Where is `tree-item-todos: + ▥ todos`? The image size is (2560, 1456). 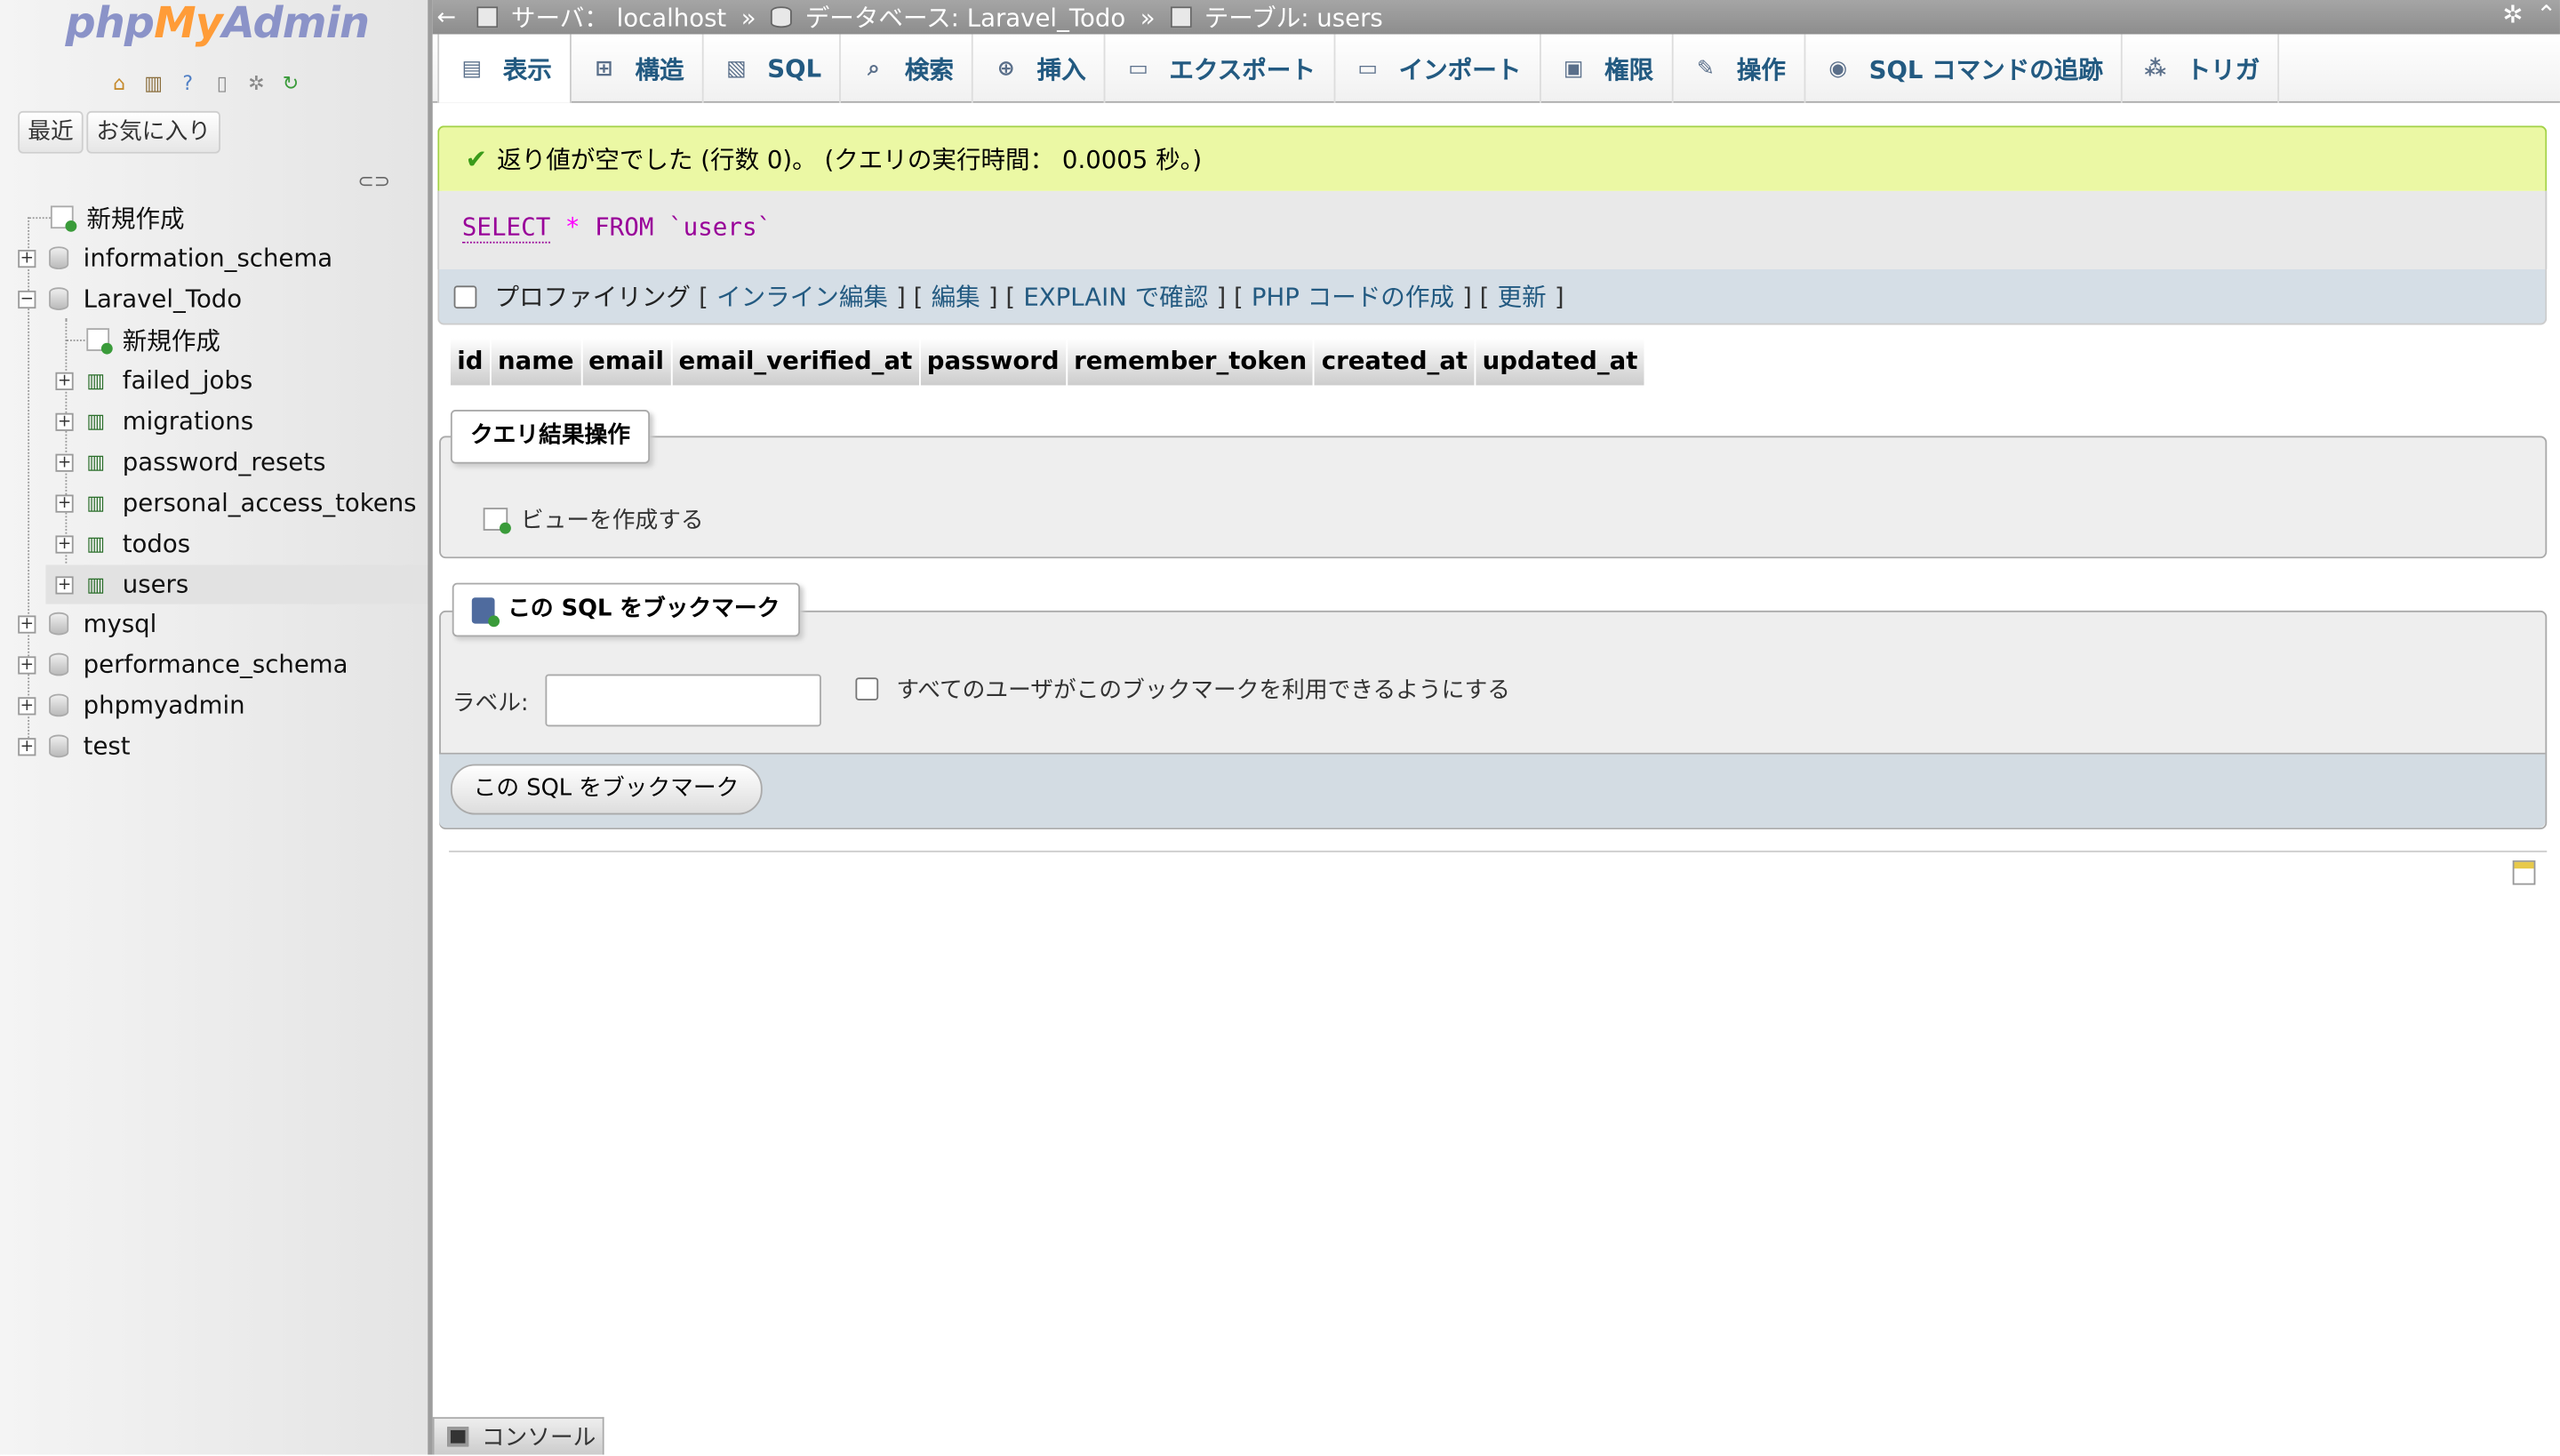
tree-item-todos: + ▥ todos is located at coordinates (122, 544).